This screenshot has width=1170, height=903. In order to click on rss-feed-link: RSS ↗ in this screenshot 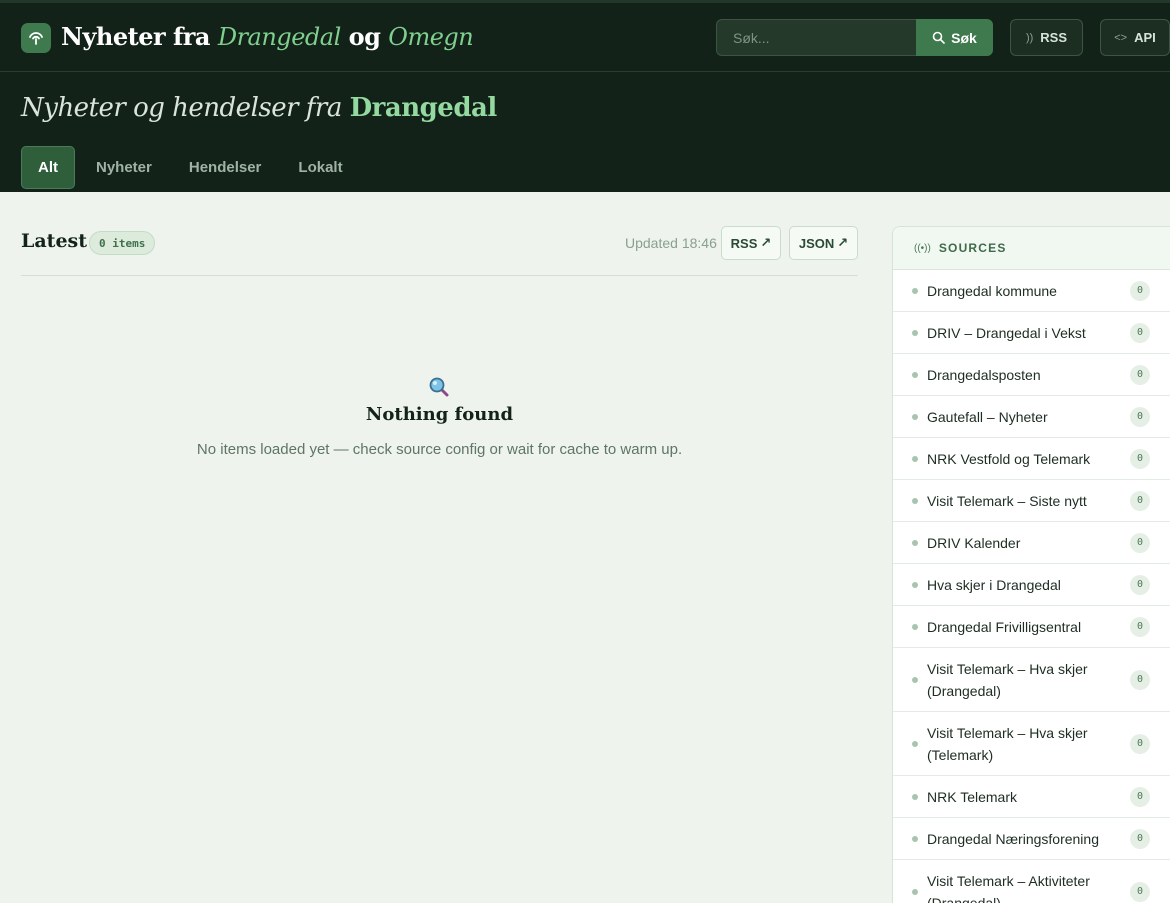, I will do `click(751, 243)`.